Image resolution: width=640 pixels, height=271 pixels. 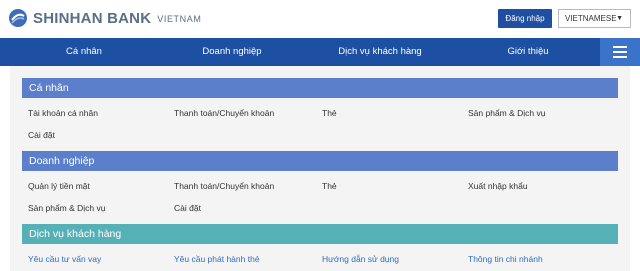 I want to click on section-header-personal: Cá nhân, so click(x=320, y=88).